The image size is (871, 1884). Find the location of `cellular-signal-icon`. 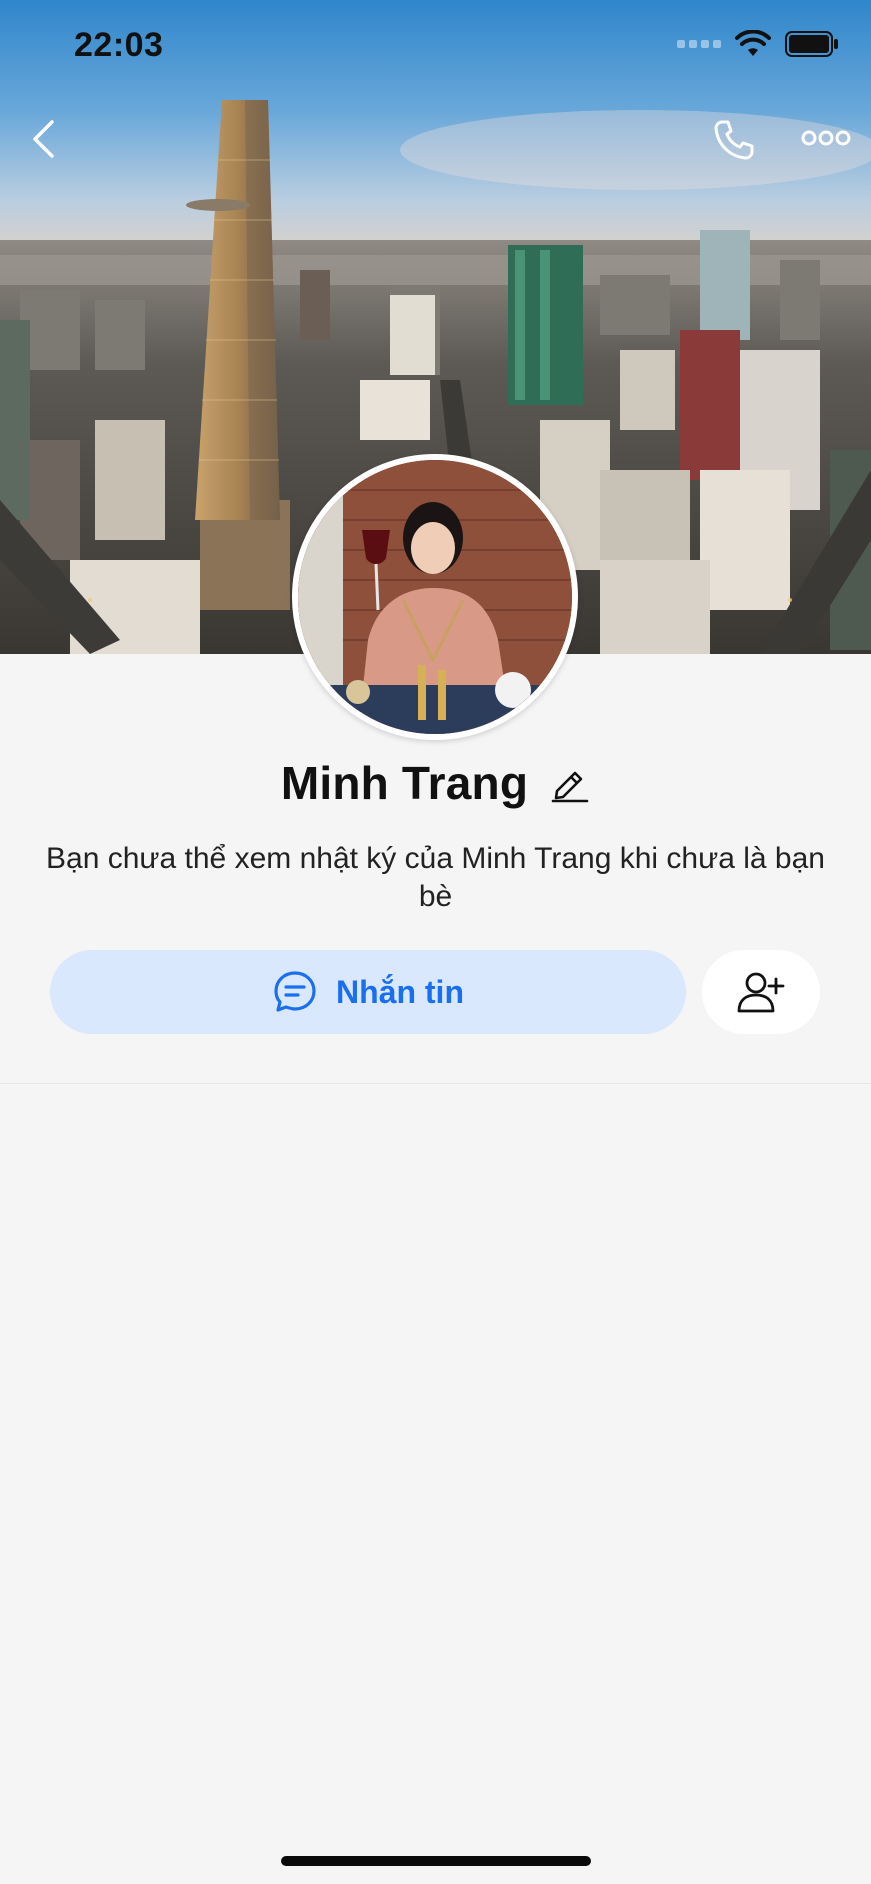

cellular-signal-icon is located at coordinates (699, 44).